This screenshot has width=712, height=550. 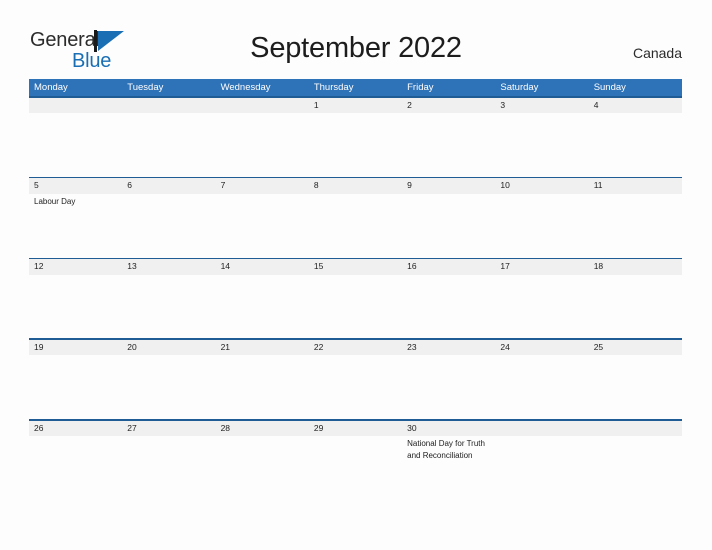 I want to click on day-number: 16, so click(x=412, y=266).